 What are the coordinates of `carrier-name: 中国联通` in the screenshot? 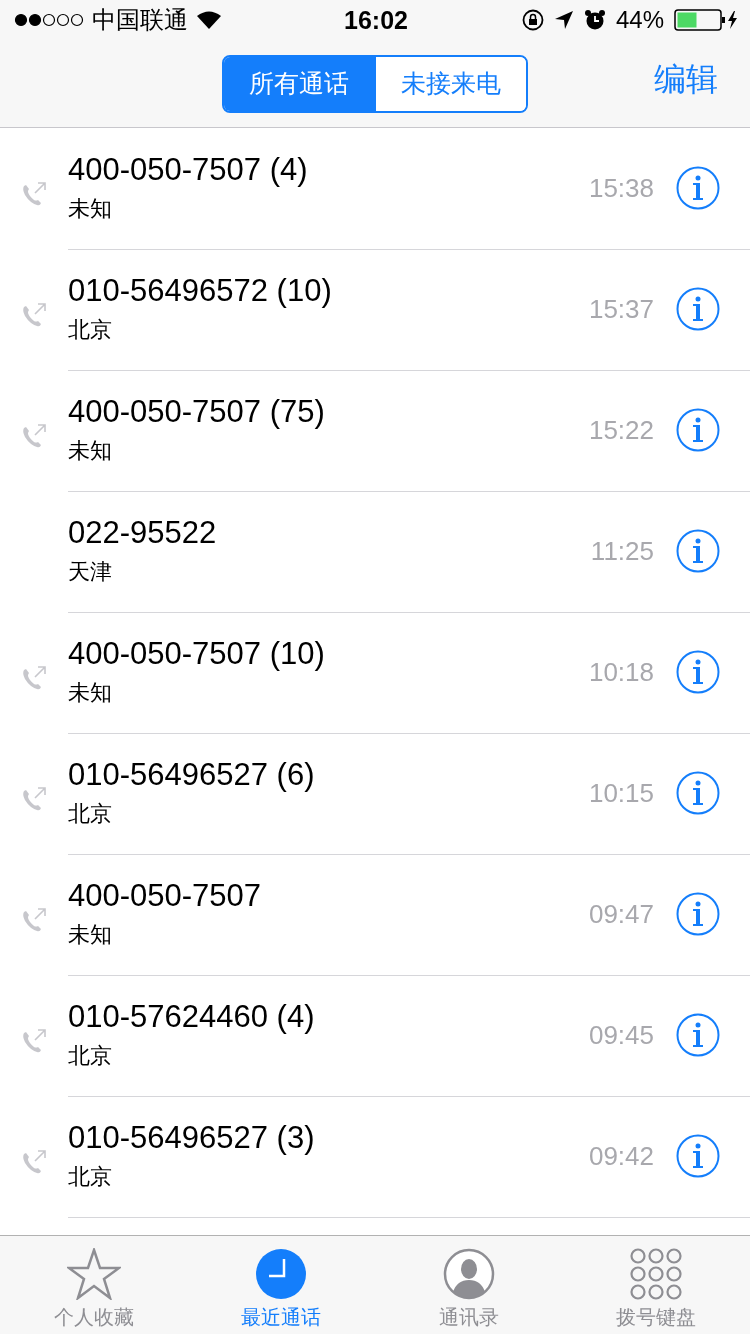 It's located at (140, 20).